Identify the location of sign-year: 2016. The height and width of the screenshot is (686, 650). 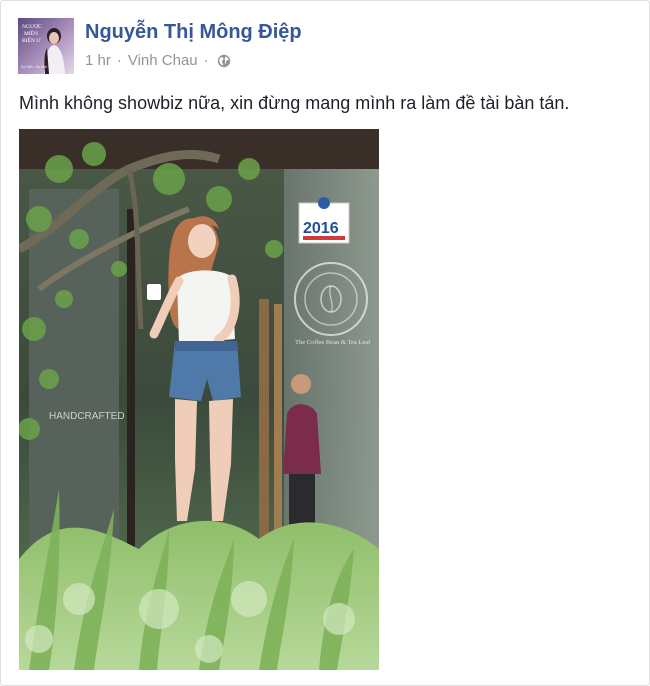
(321, 228).